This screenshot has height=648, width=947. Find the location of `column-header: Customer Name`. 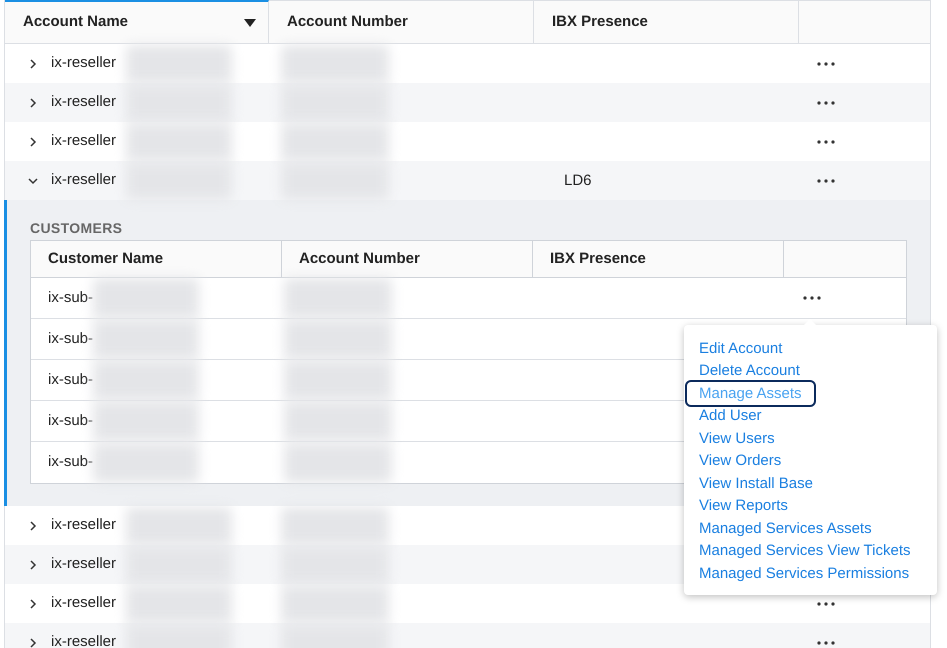

column-header: Customer Name is located at coordinates (156, 259).